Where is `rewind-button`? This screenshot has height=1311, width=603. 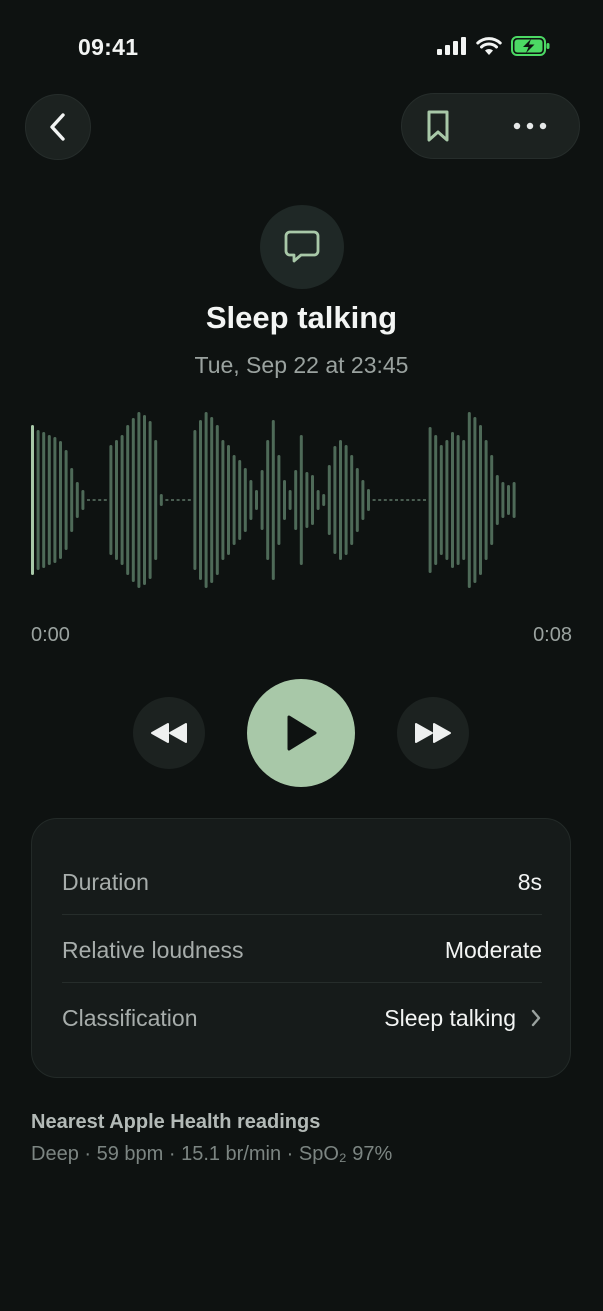 rewind-button is located at coordinates (169, 733).